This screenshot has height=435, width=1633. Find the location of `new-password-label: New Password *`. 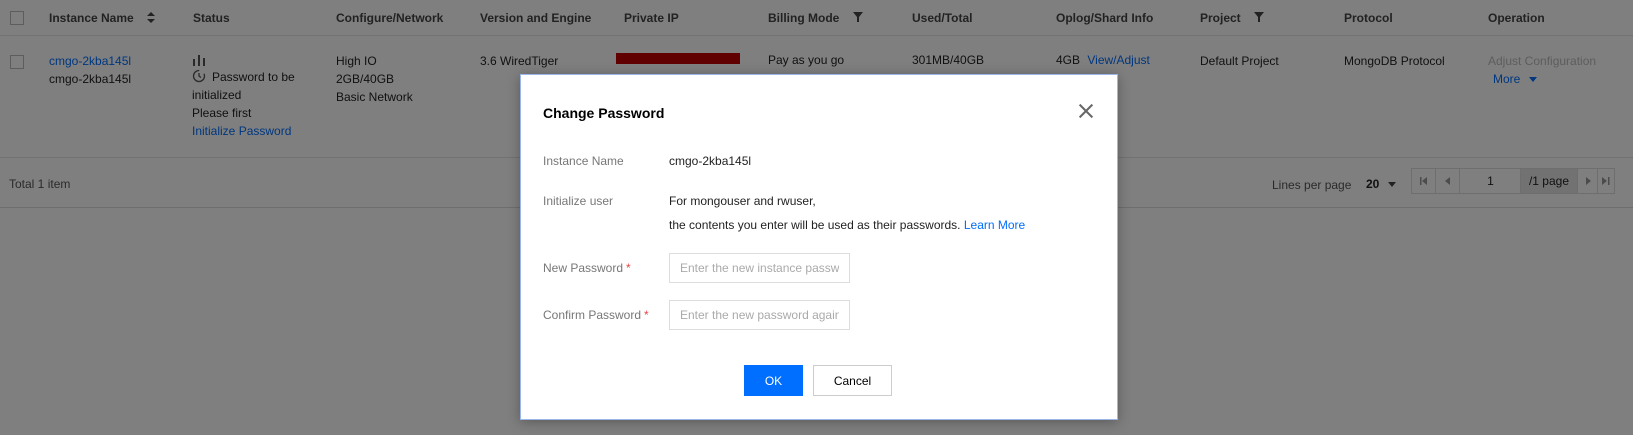

new-password-label: New Password * is located at coordinates (587, 268).